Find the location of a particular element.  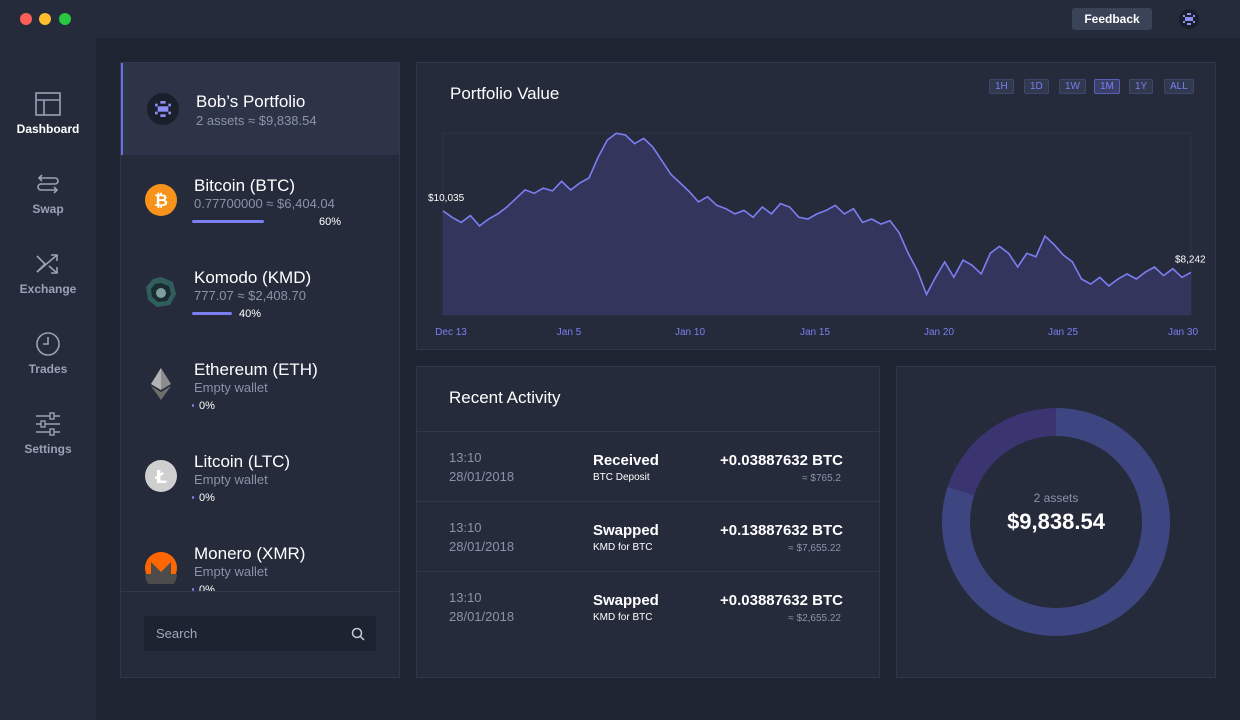

nav-item-exchange: Exchange is located at coordinates (48, 284).